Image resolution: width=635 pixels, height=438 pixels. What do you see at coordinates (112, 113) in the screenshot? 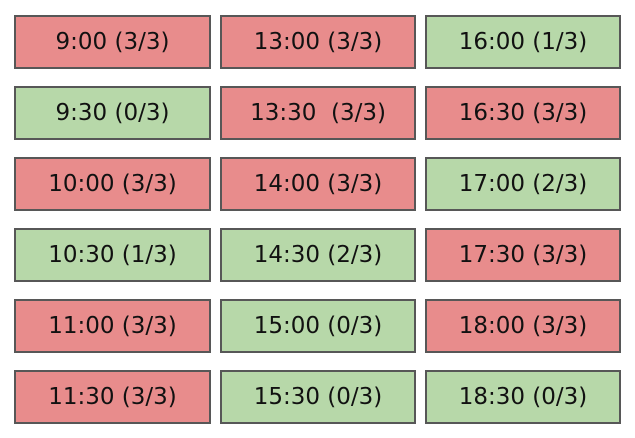
I see `time-slot-0930: 9:30 (0/3)` at bounding box center [112, 113].